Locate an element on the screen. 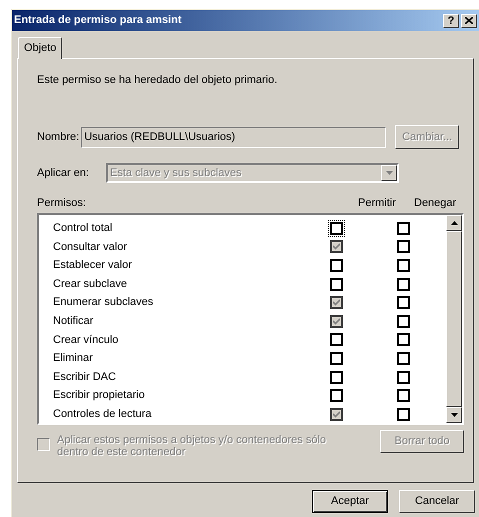 The width and height of the screenshot is (479, 517). permission-name: Eliminar is located at coordinates (73, 358).